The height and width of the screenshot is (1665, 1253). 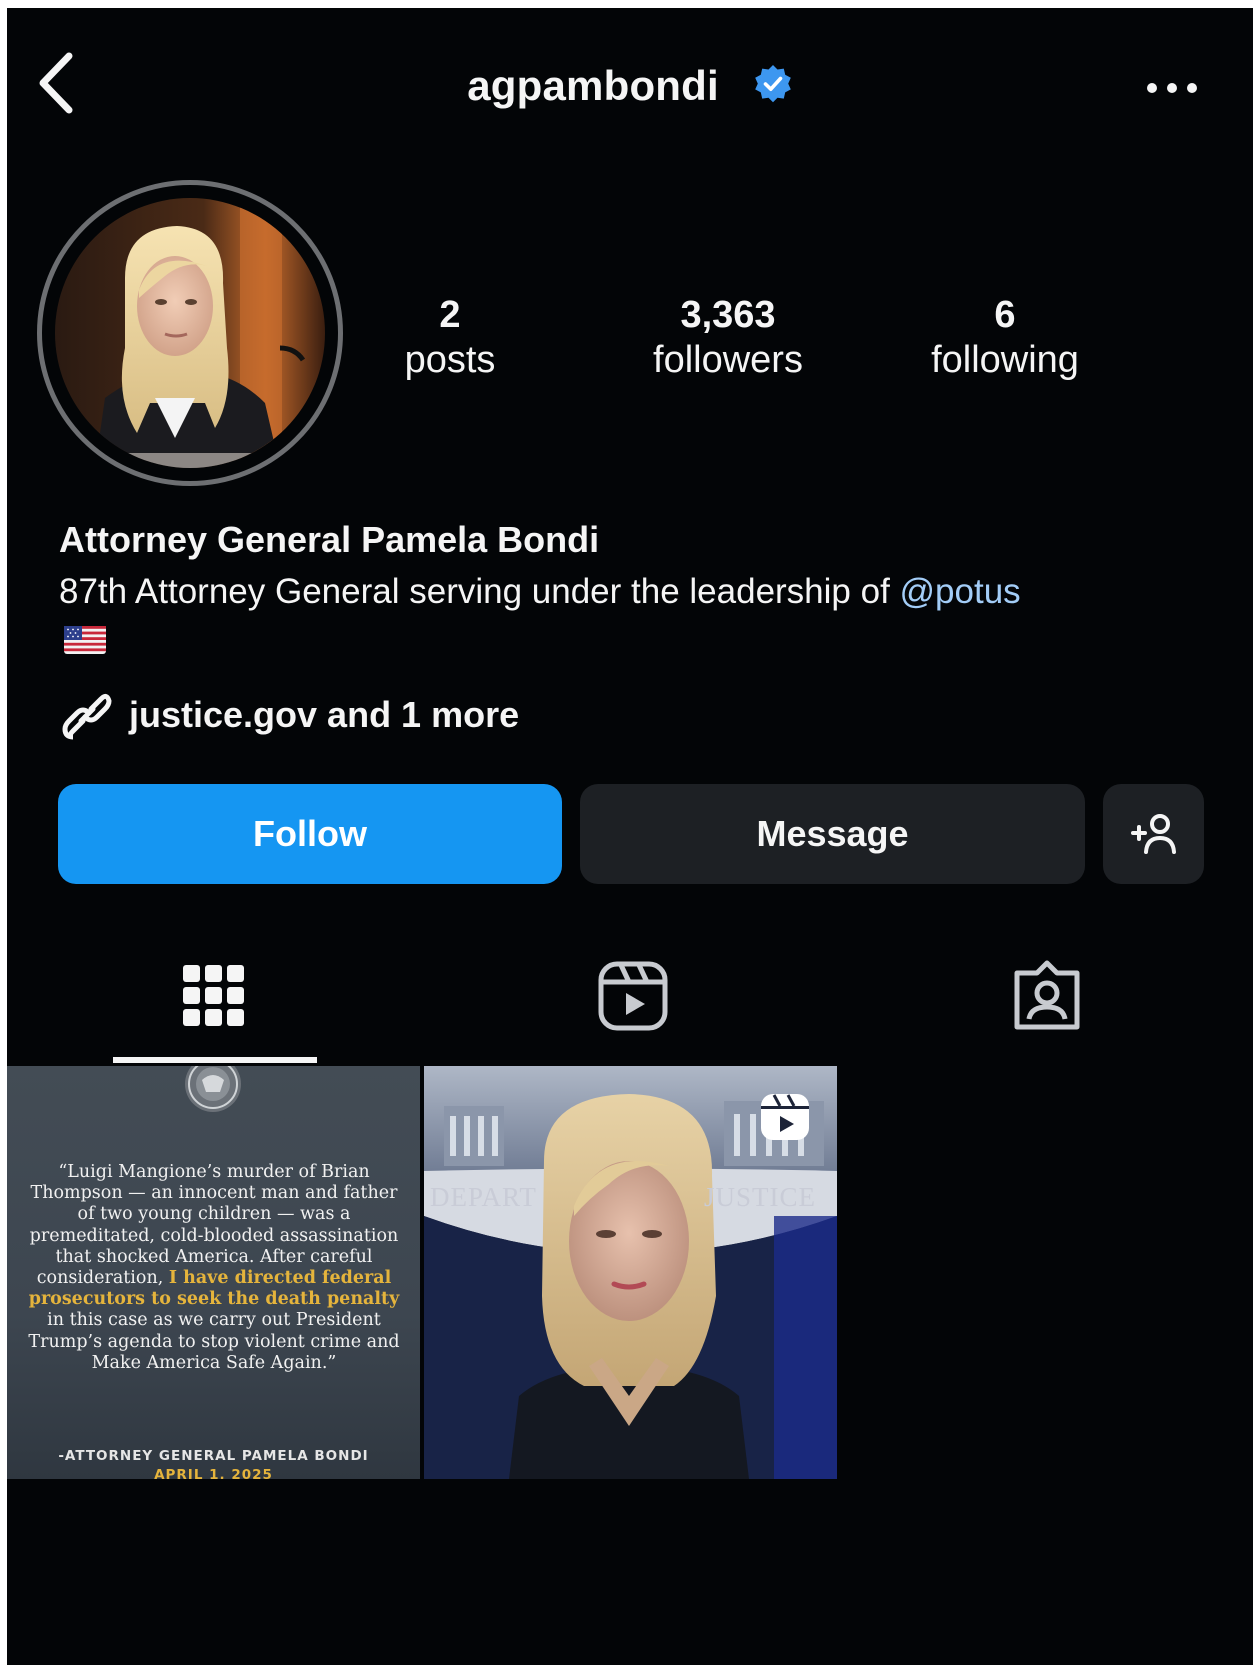 I want to click on tab-grid, so click(x=214, y=996).